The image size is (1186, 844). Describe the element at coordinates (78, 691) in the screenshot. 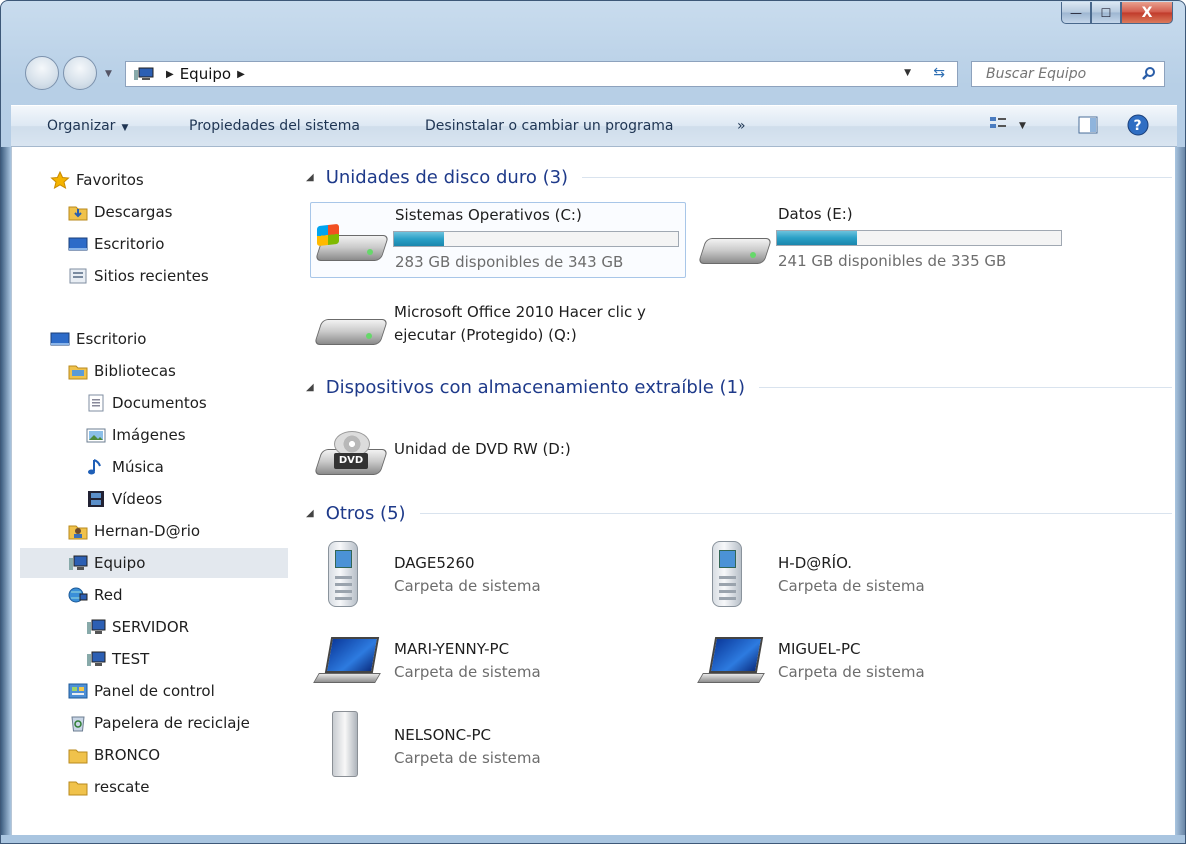

I see `control-panel-icon` at that location.